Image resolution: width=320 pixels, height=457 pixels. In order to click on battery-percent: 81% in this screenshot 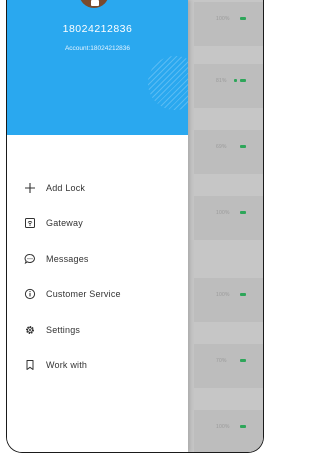, I will do `click(221, 81)`.